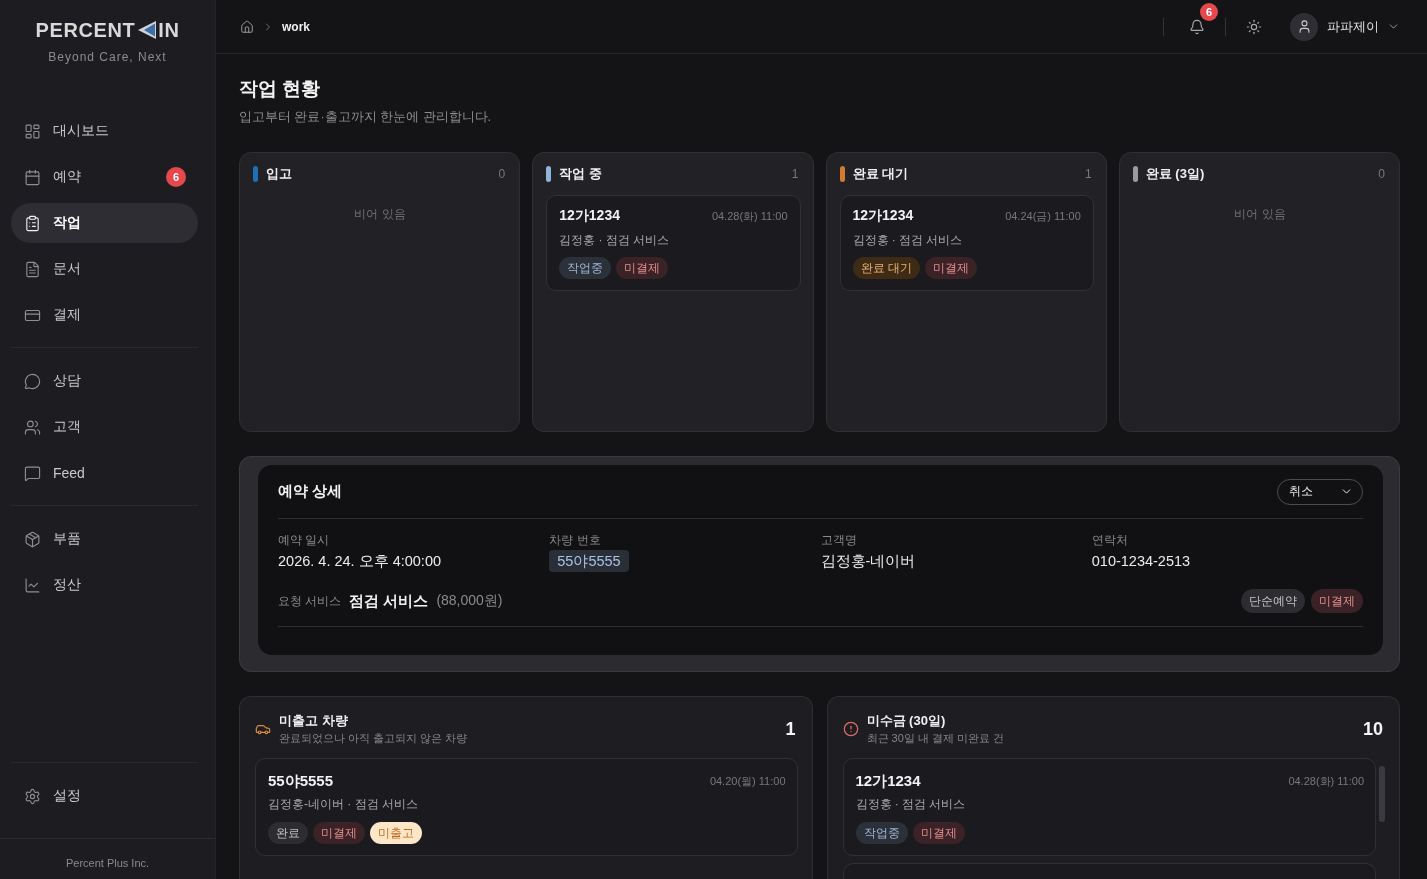 This screenshot has width=1427, height=879. Describe the element at coordinates (32, 427) in the screenshot. I see `people-icon` at that location.